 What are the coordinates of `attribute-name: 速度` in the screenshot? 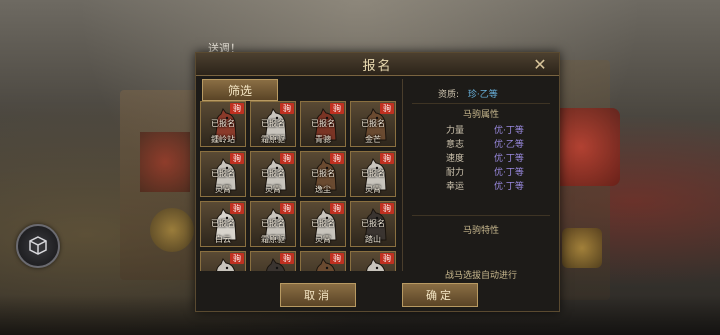 It's located at (455, 159).